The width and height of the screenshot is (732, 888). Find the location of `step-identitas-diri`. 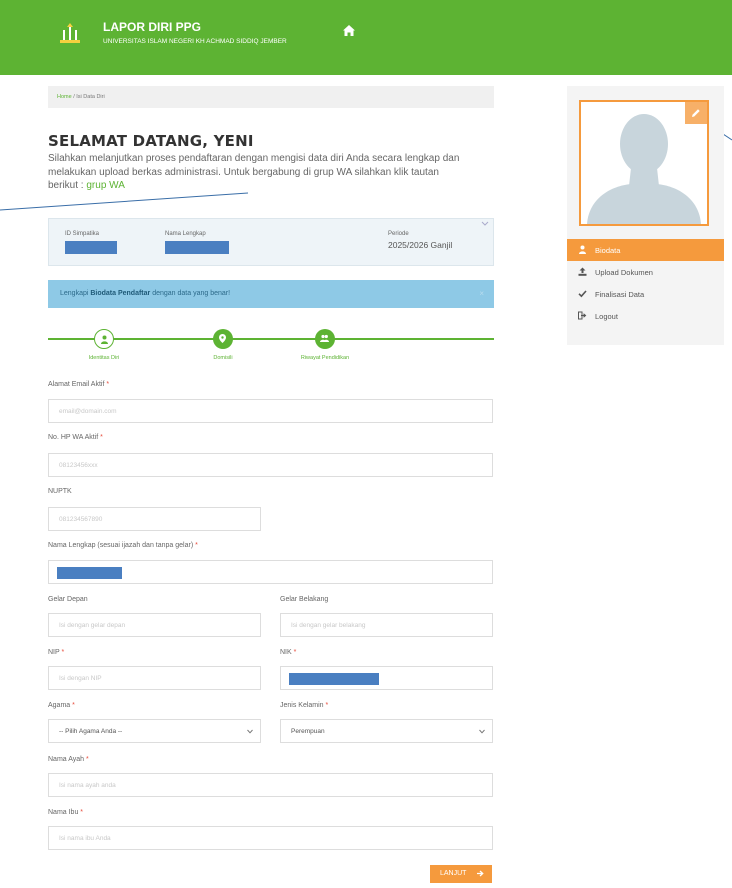

step-identitas-diri is located at coordinates (104, 339).